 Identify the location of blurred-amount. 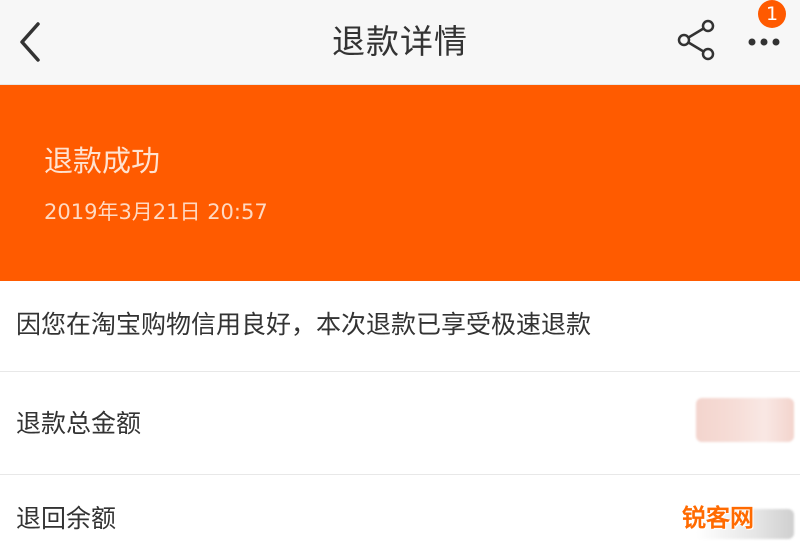
(745, 420).